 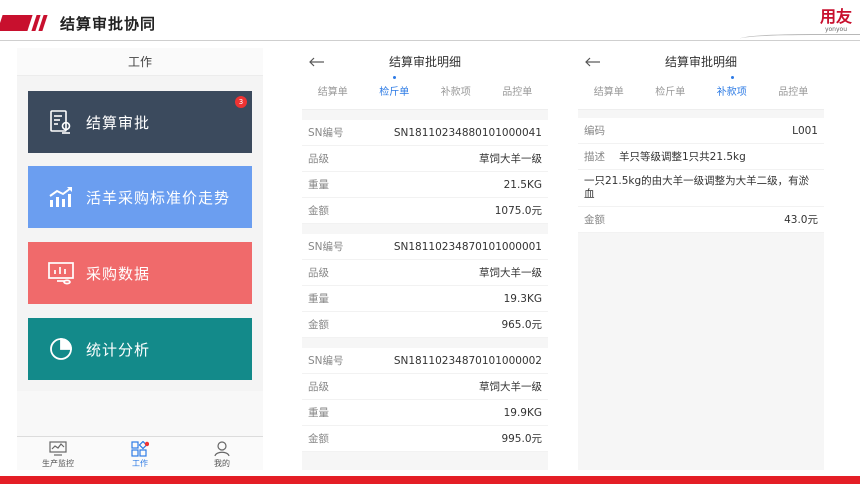 I want to click on tab-mine: 我的, so click(x=222, y=453).